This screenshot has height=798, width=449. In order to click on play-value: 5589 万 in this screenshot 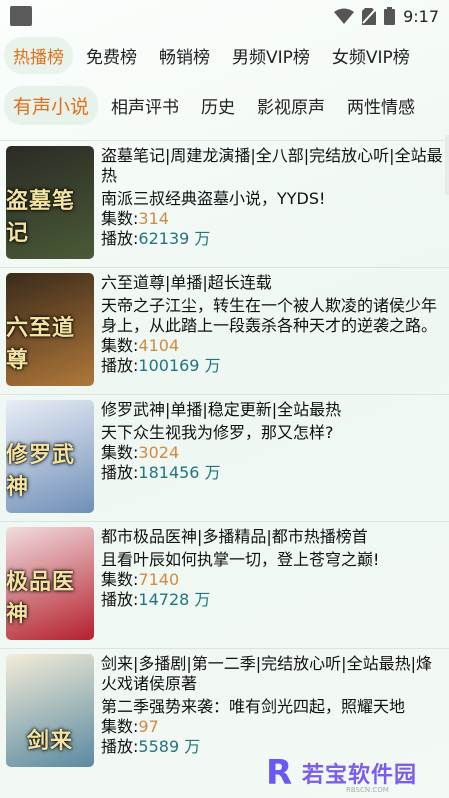, I will do `click(169, 746)`.